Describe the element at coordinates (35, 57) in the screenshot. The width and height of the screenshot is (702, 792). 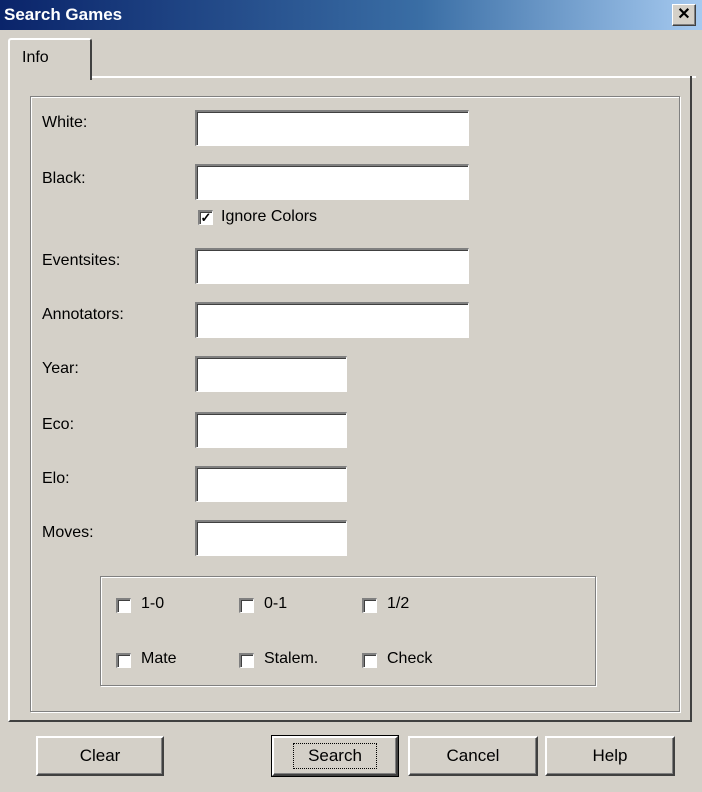
I see `tab-info-label: Info` at that location.